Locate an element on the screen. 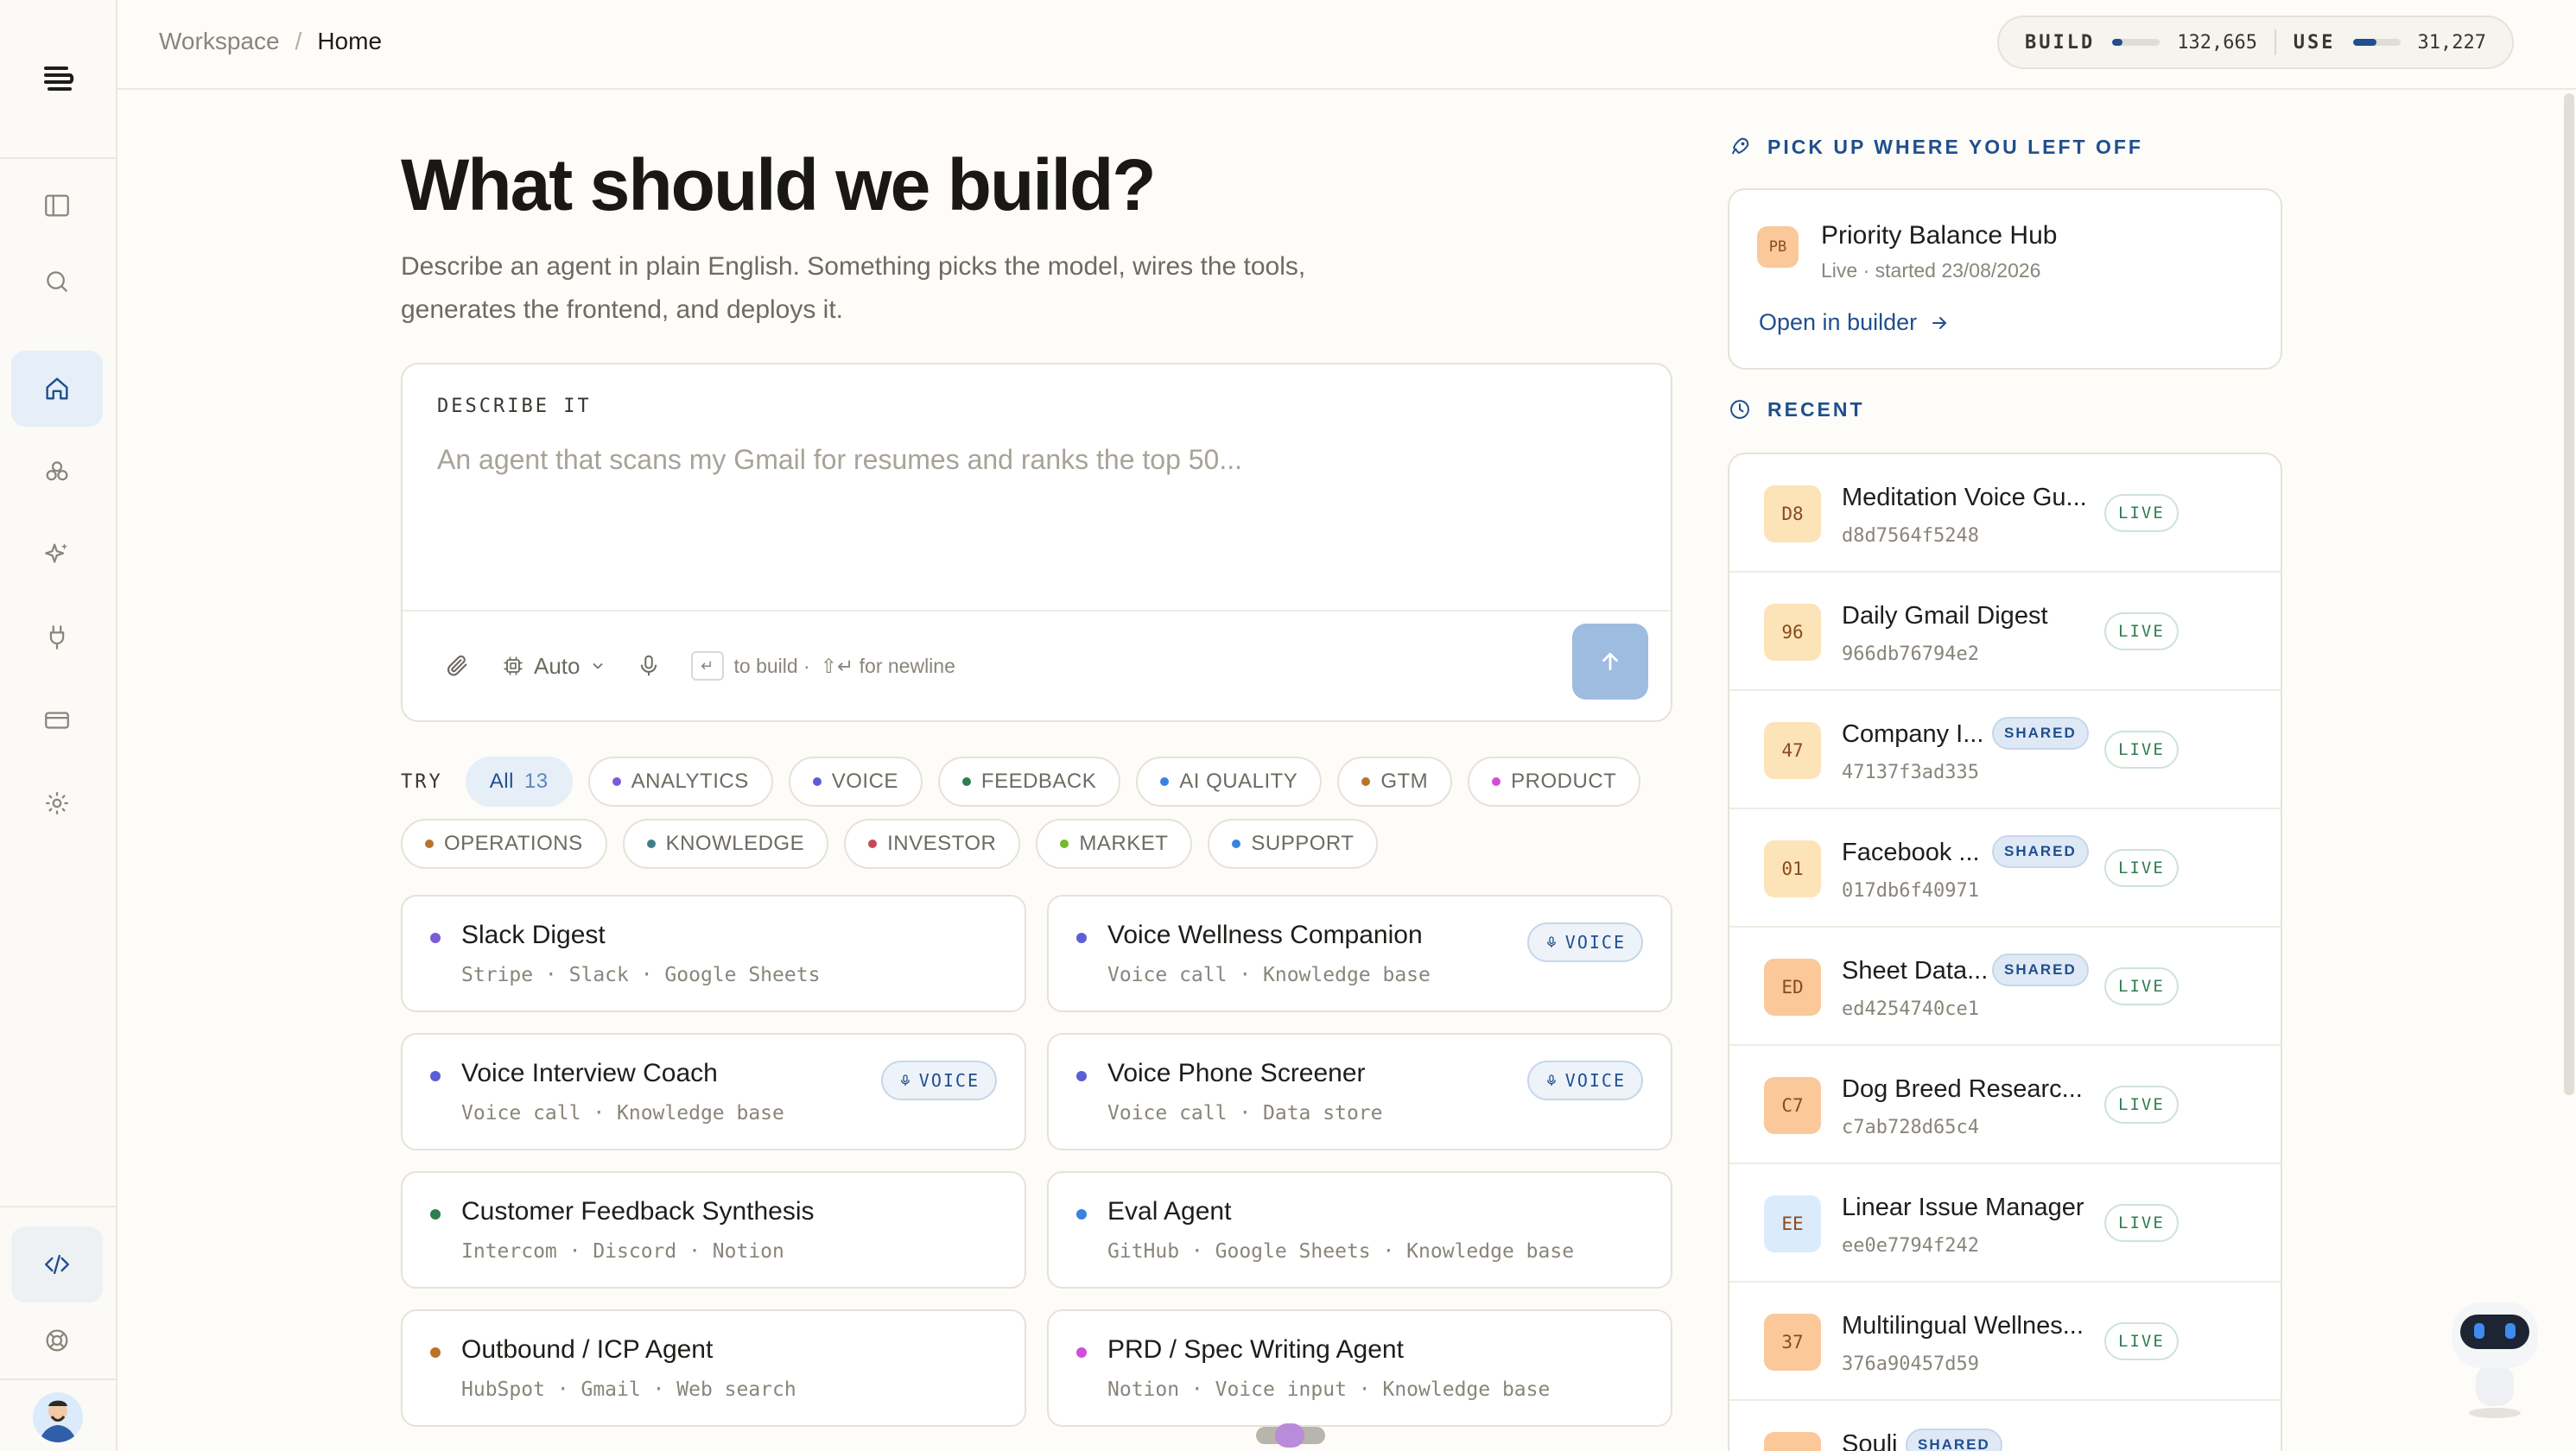  search-button is located at coordinates (57, 282).